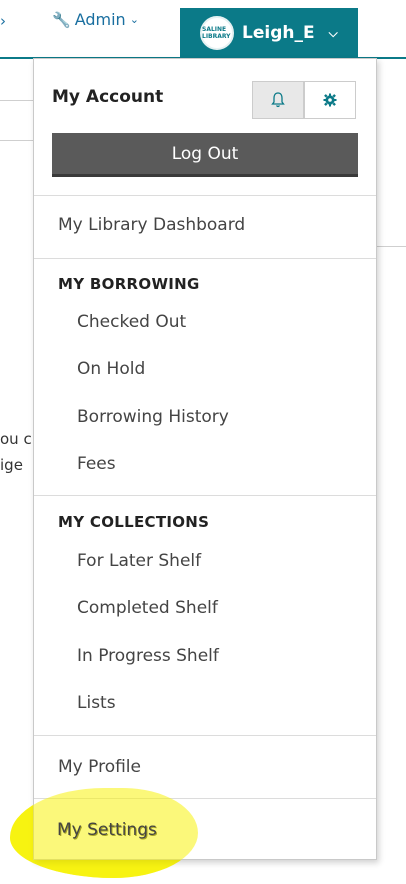 The width and height of the screenshot is (406, 884). Describe the element at coordinates (205, 155) in the screenshot. I see `logout-button: Log Out` at that location.